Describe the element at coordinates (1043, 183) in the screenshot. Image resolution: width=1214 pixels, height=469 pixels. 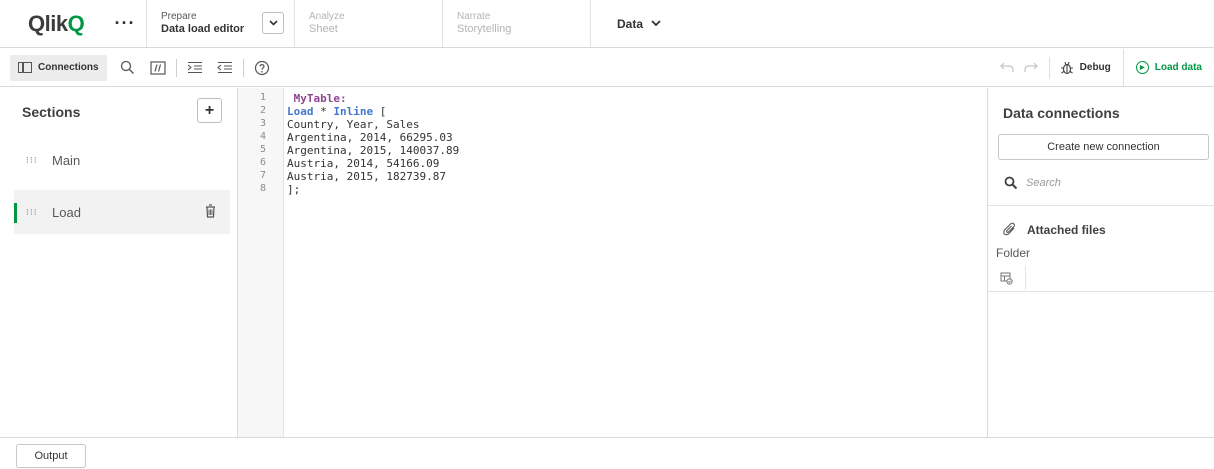
I see `search-placeholder: Search` at that location.